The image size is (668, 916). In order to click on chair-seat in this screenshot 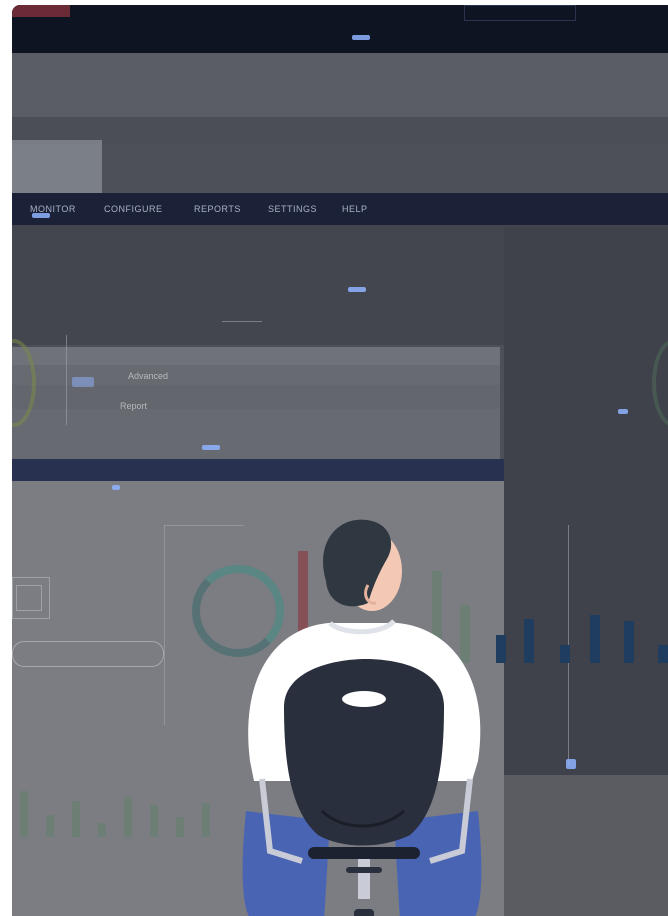, I will do `click(364, 853)`.